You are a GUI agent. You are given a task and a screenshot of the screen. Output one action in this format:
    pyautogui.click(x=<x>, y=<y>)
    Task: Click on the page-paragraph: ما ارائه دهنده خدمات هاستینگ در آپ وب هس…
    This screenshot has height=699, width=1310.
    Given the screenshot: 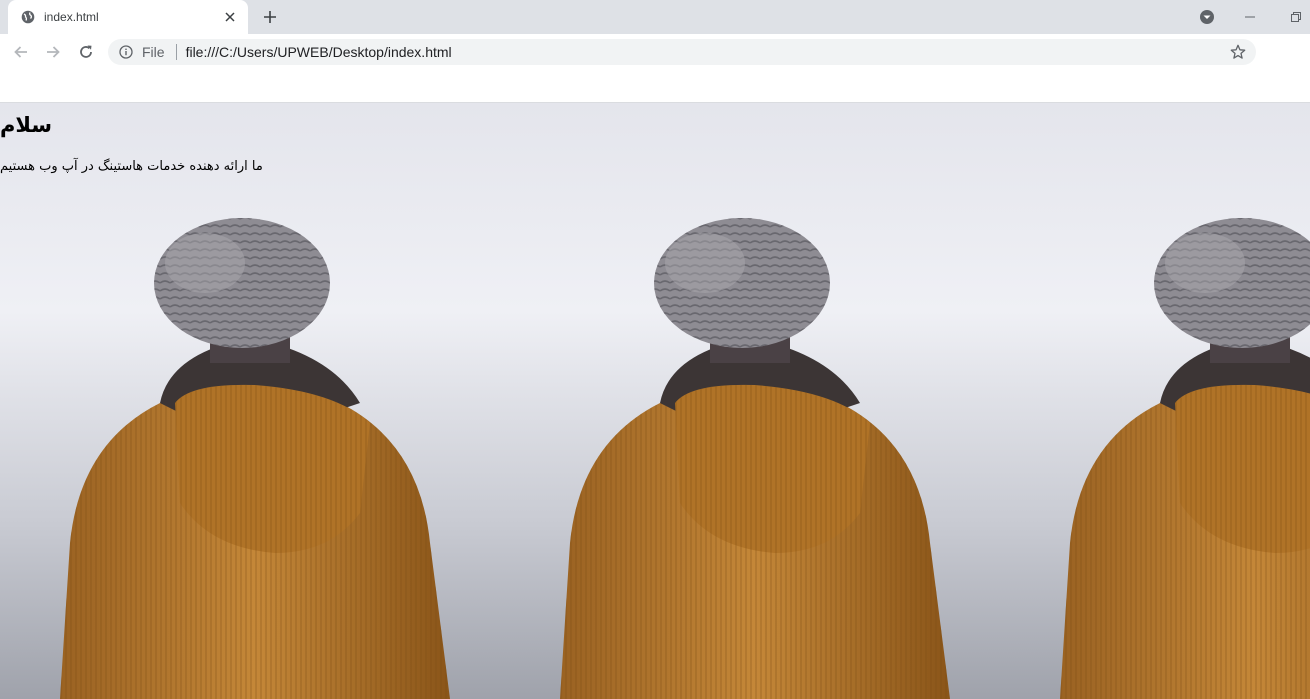 What is the action you would take?
    pyautogui.click(x=131, y=166)
    